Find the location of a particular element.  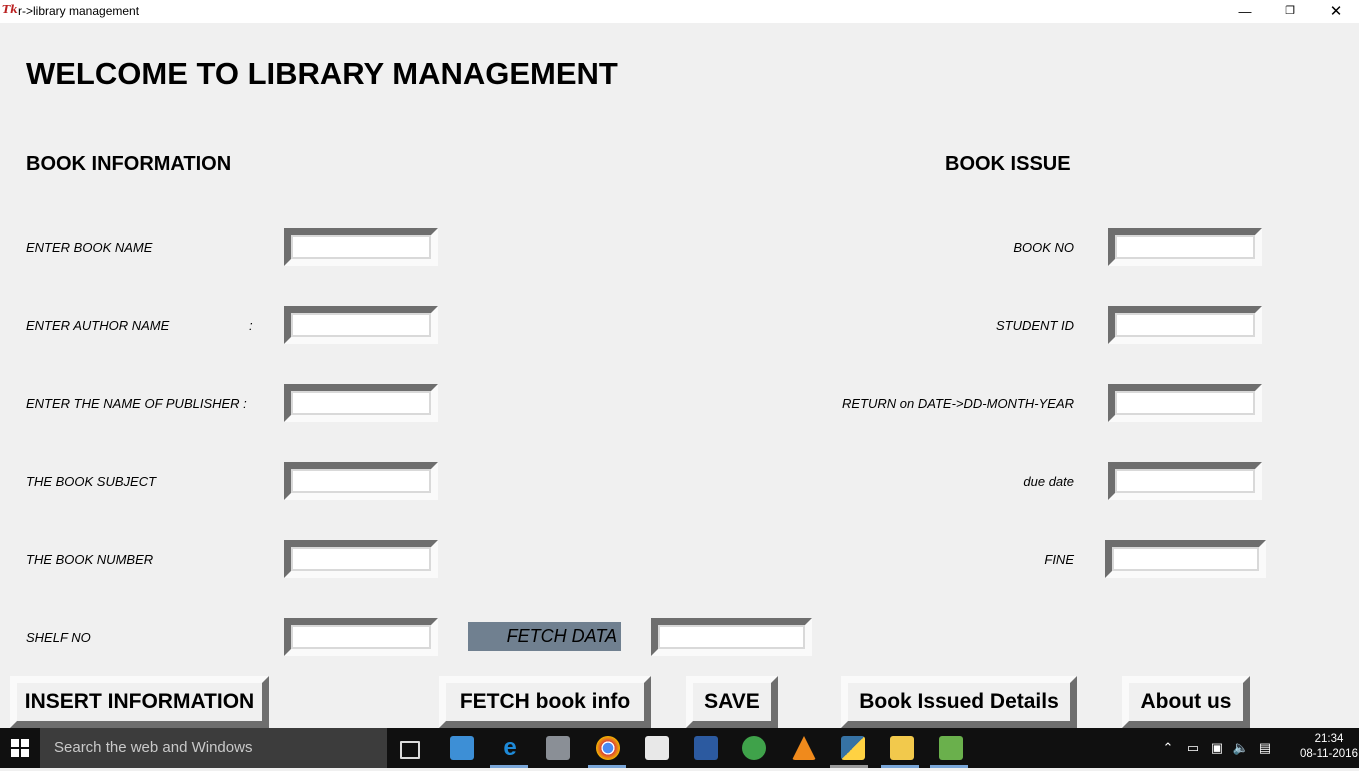

book-subject-label: THE BOOK SUBJECT is located at coordinates (91, 481).